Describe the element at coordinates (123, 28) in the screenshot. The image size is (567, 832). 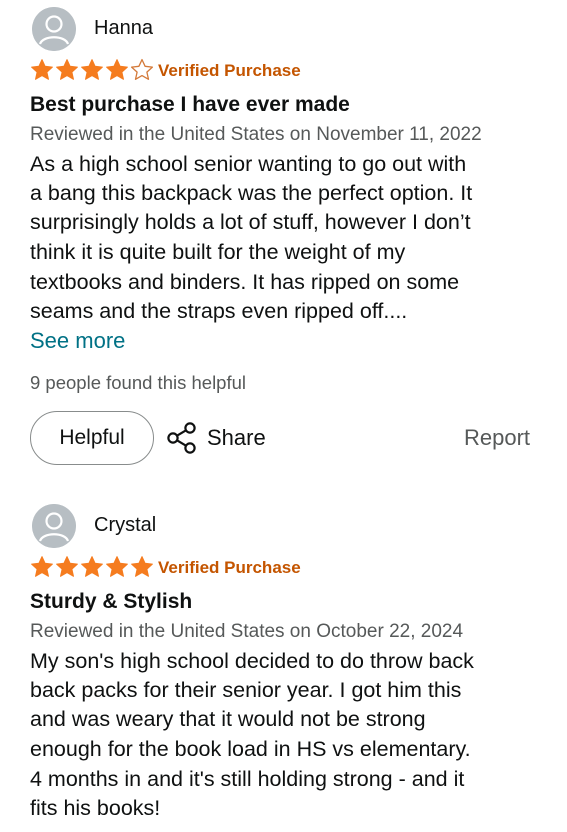
I see `reviewer-name: Hanna` at that location.